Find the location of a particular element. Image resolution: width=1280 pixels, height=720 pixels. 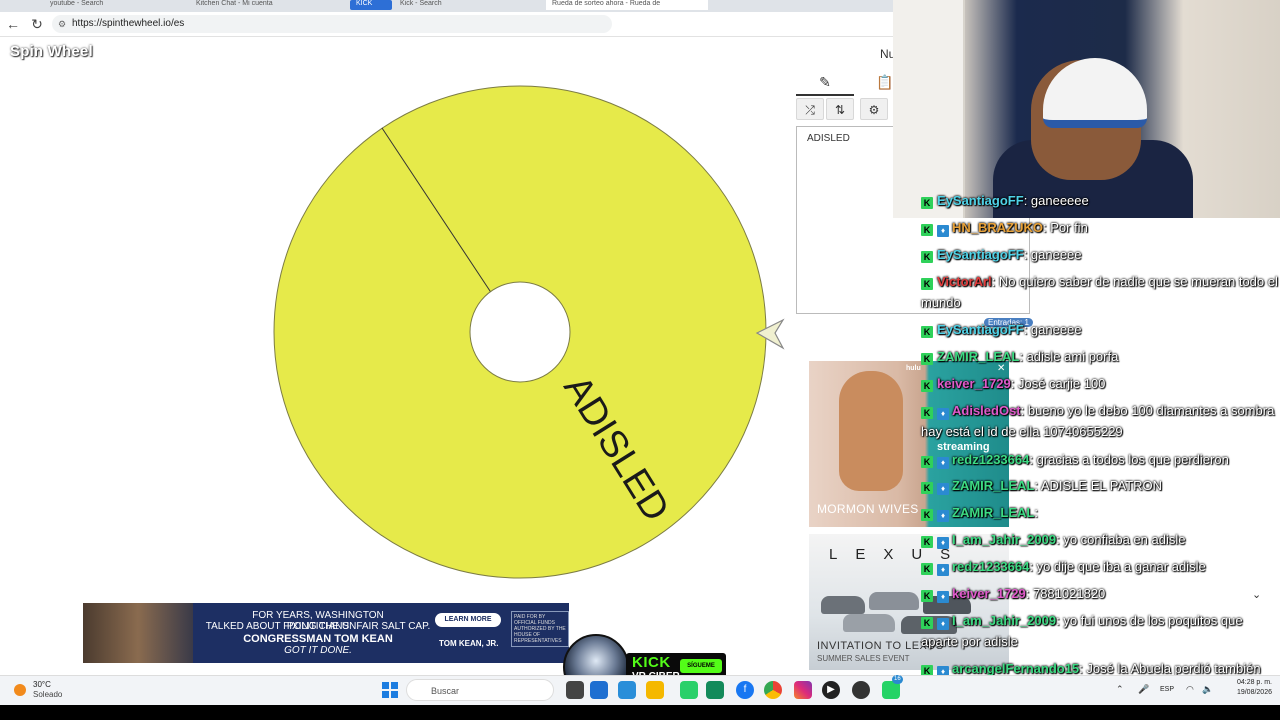

whatsapp-icon: 16 is located at coordinates (892, 687).